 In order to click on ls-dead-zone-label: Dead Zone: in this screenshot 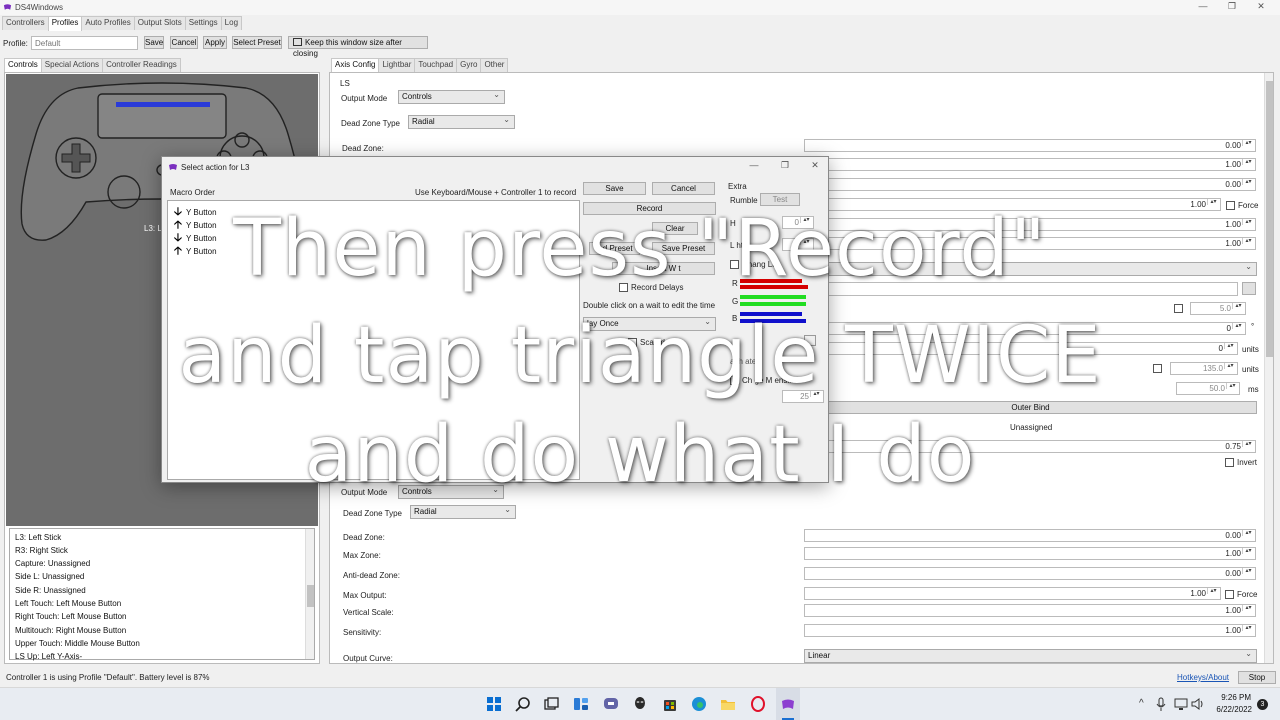, I will do `click(363, 148)`.